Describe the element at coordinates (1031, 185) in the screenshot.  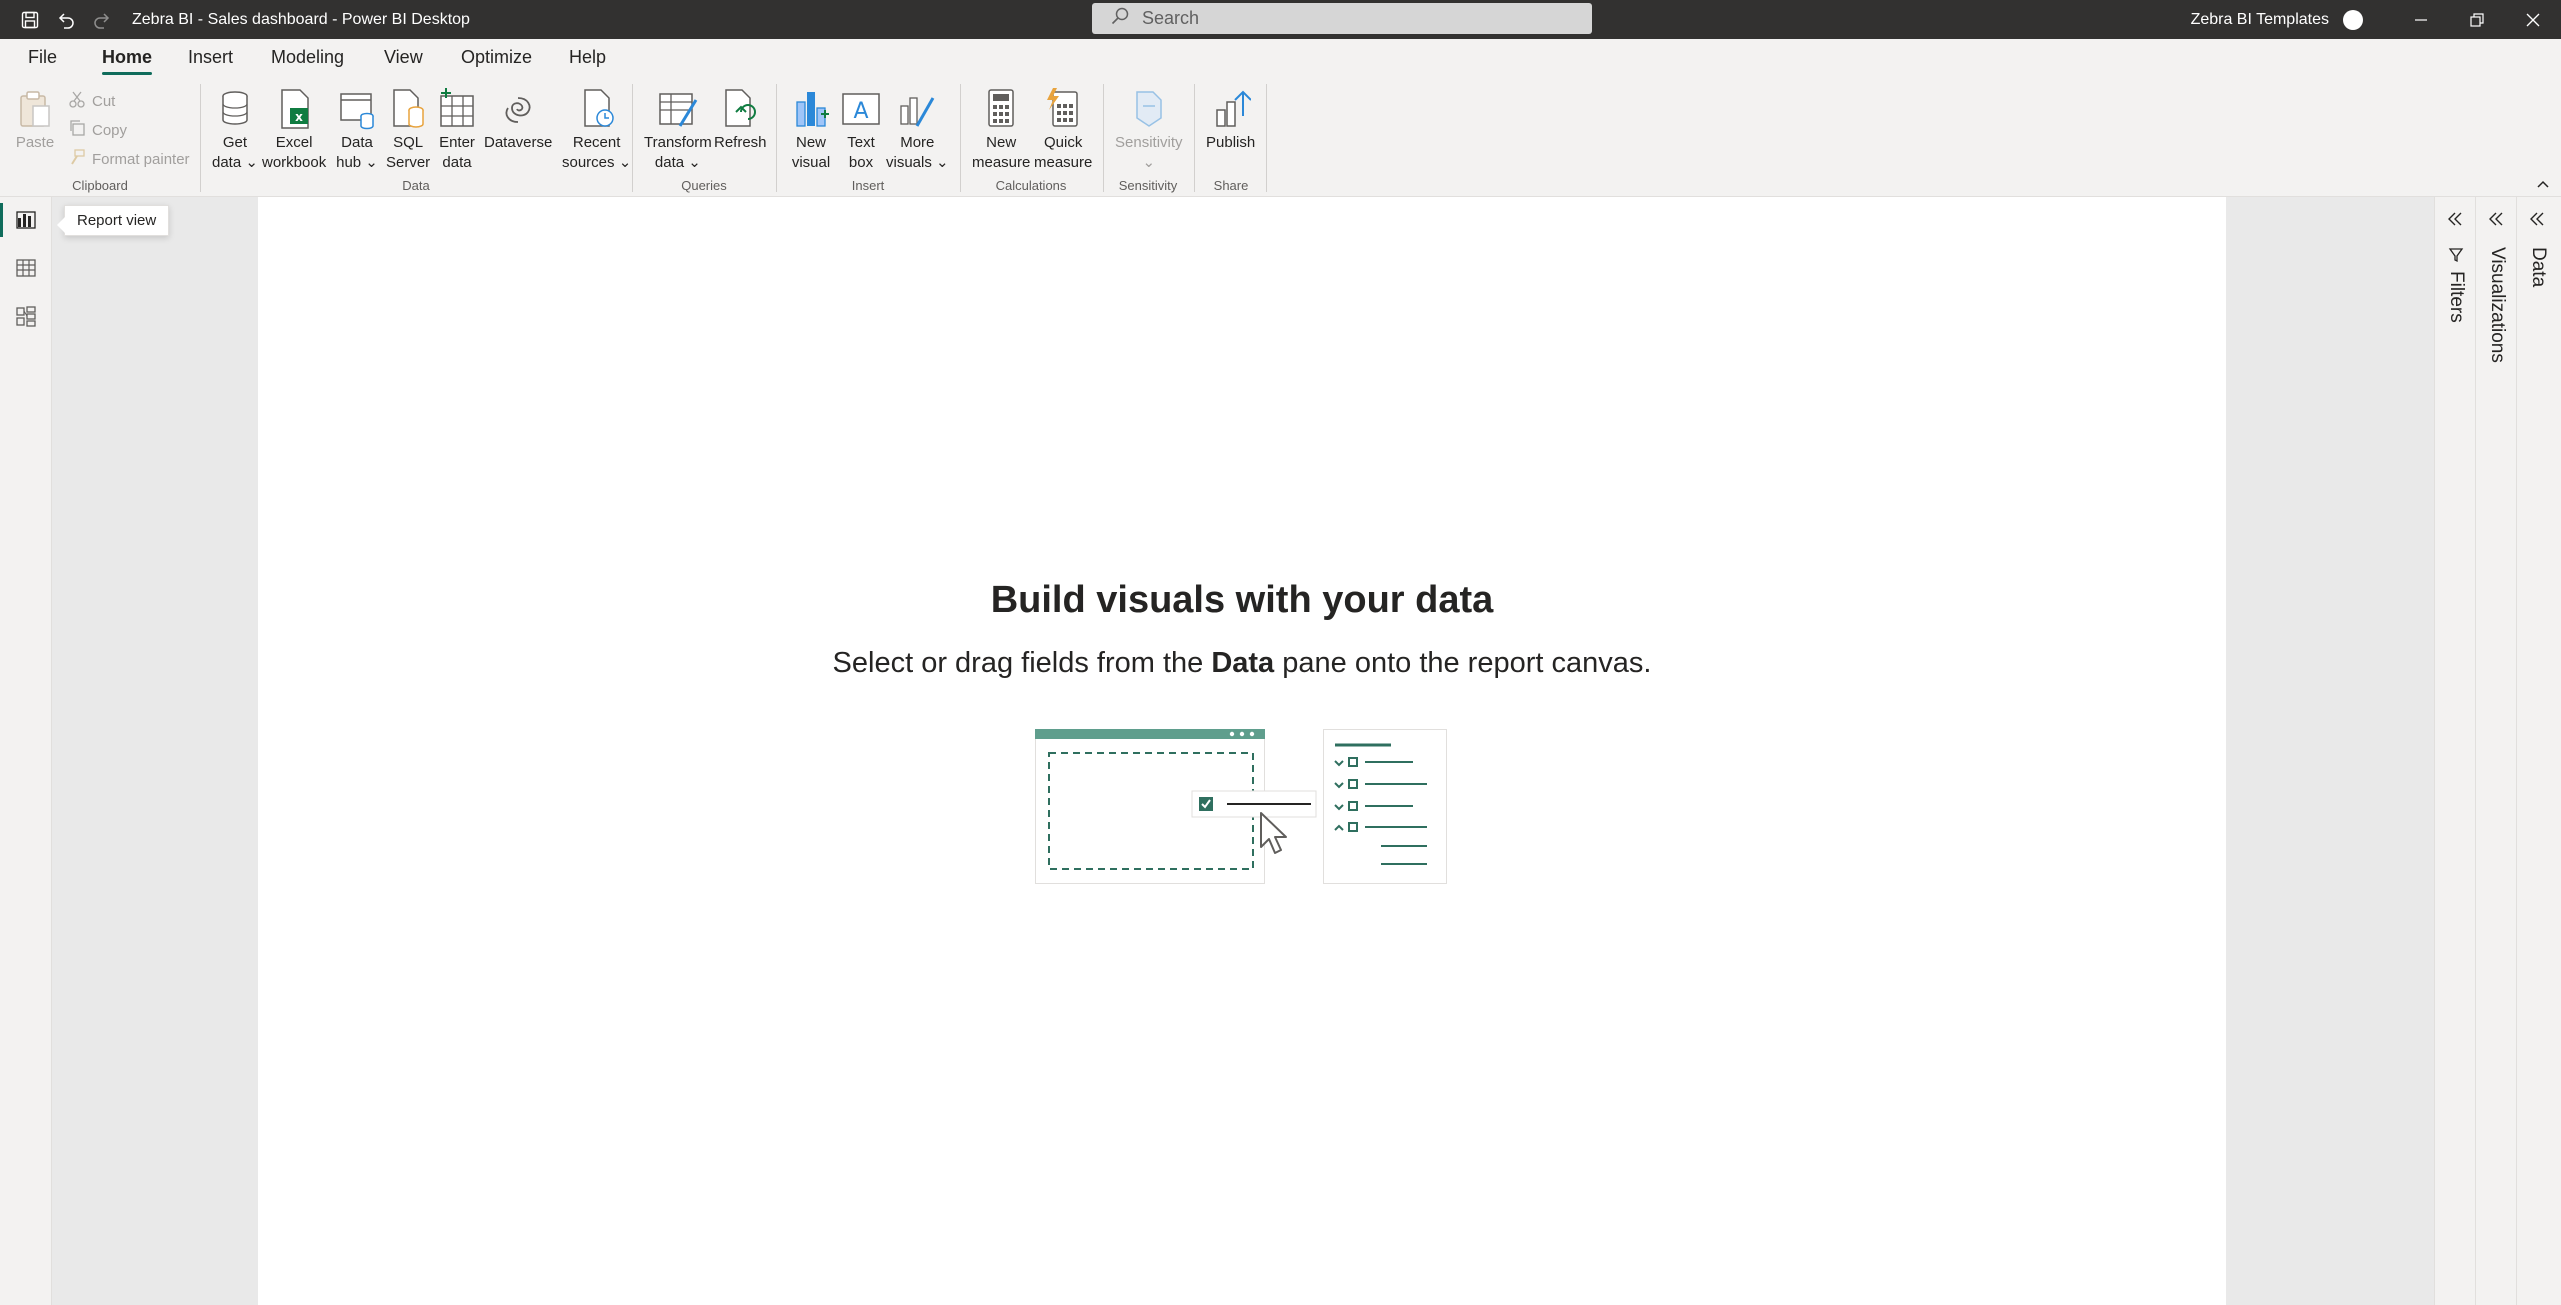
I see `group-label-calculations: Calculations` at that location.